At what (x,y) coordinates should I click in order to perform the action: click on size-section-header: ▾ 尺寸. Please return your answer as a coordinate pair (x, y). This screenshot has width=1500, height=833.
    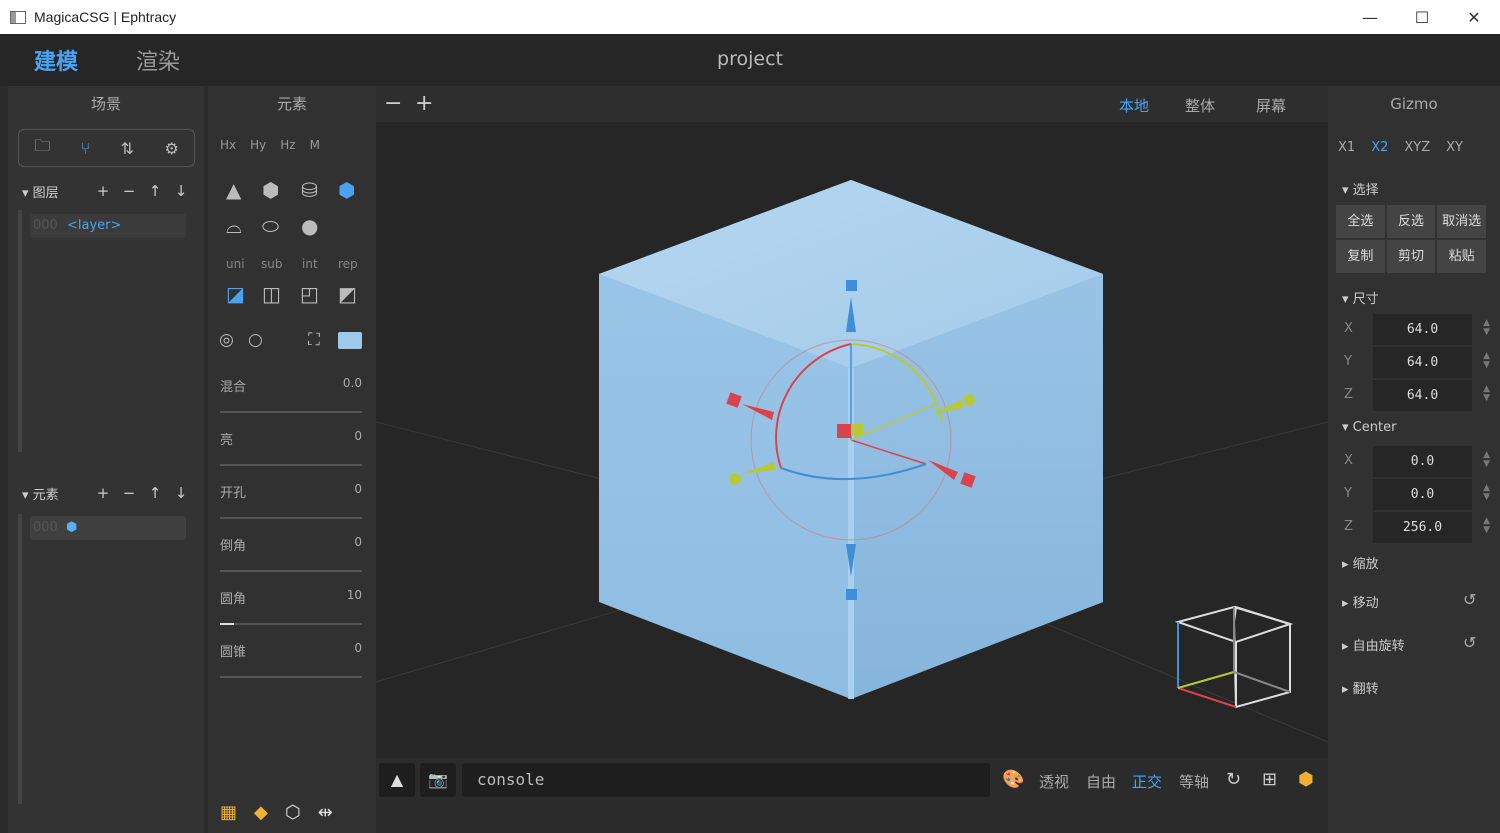
    Looking at the image, I should click on (1360, 297).